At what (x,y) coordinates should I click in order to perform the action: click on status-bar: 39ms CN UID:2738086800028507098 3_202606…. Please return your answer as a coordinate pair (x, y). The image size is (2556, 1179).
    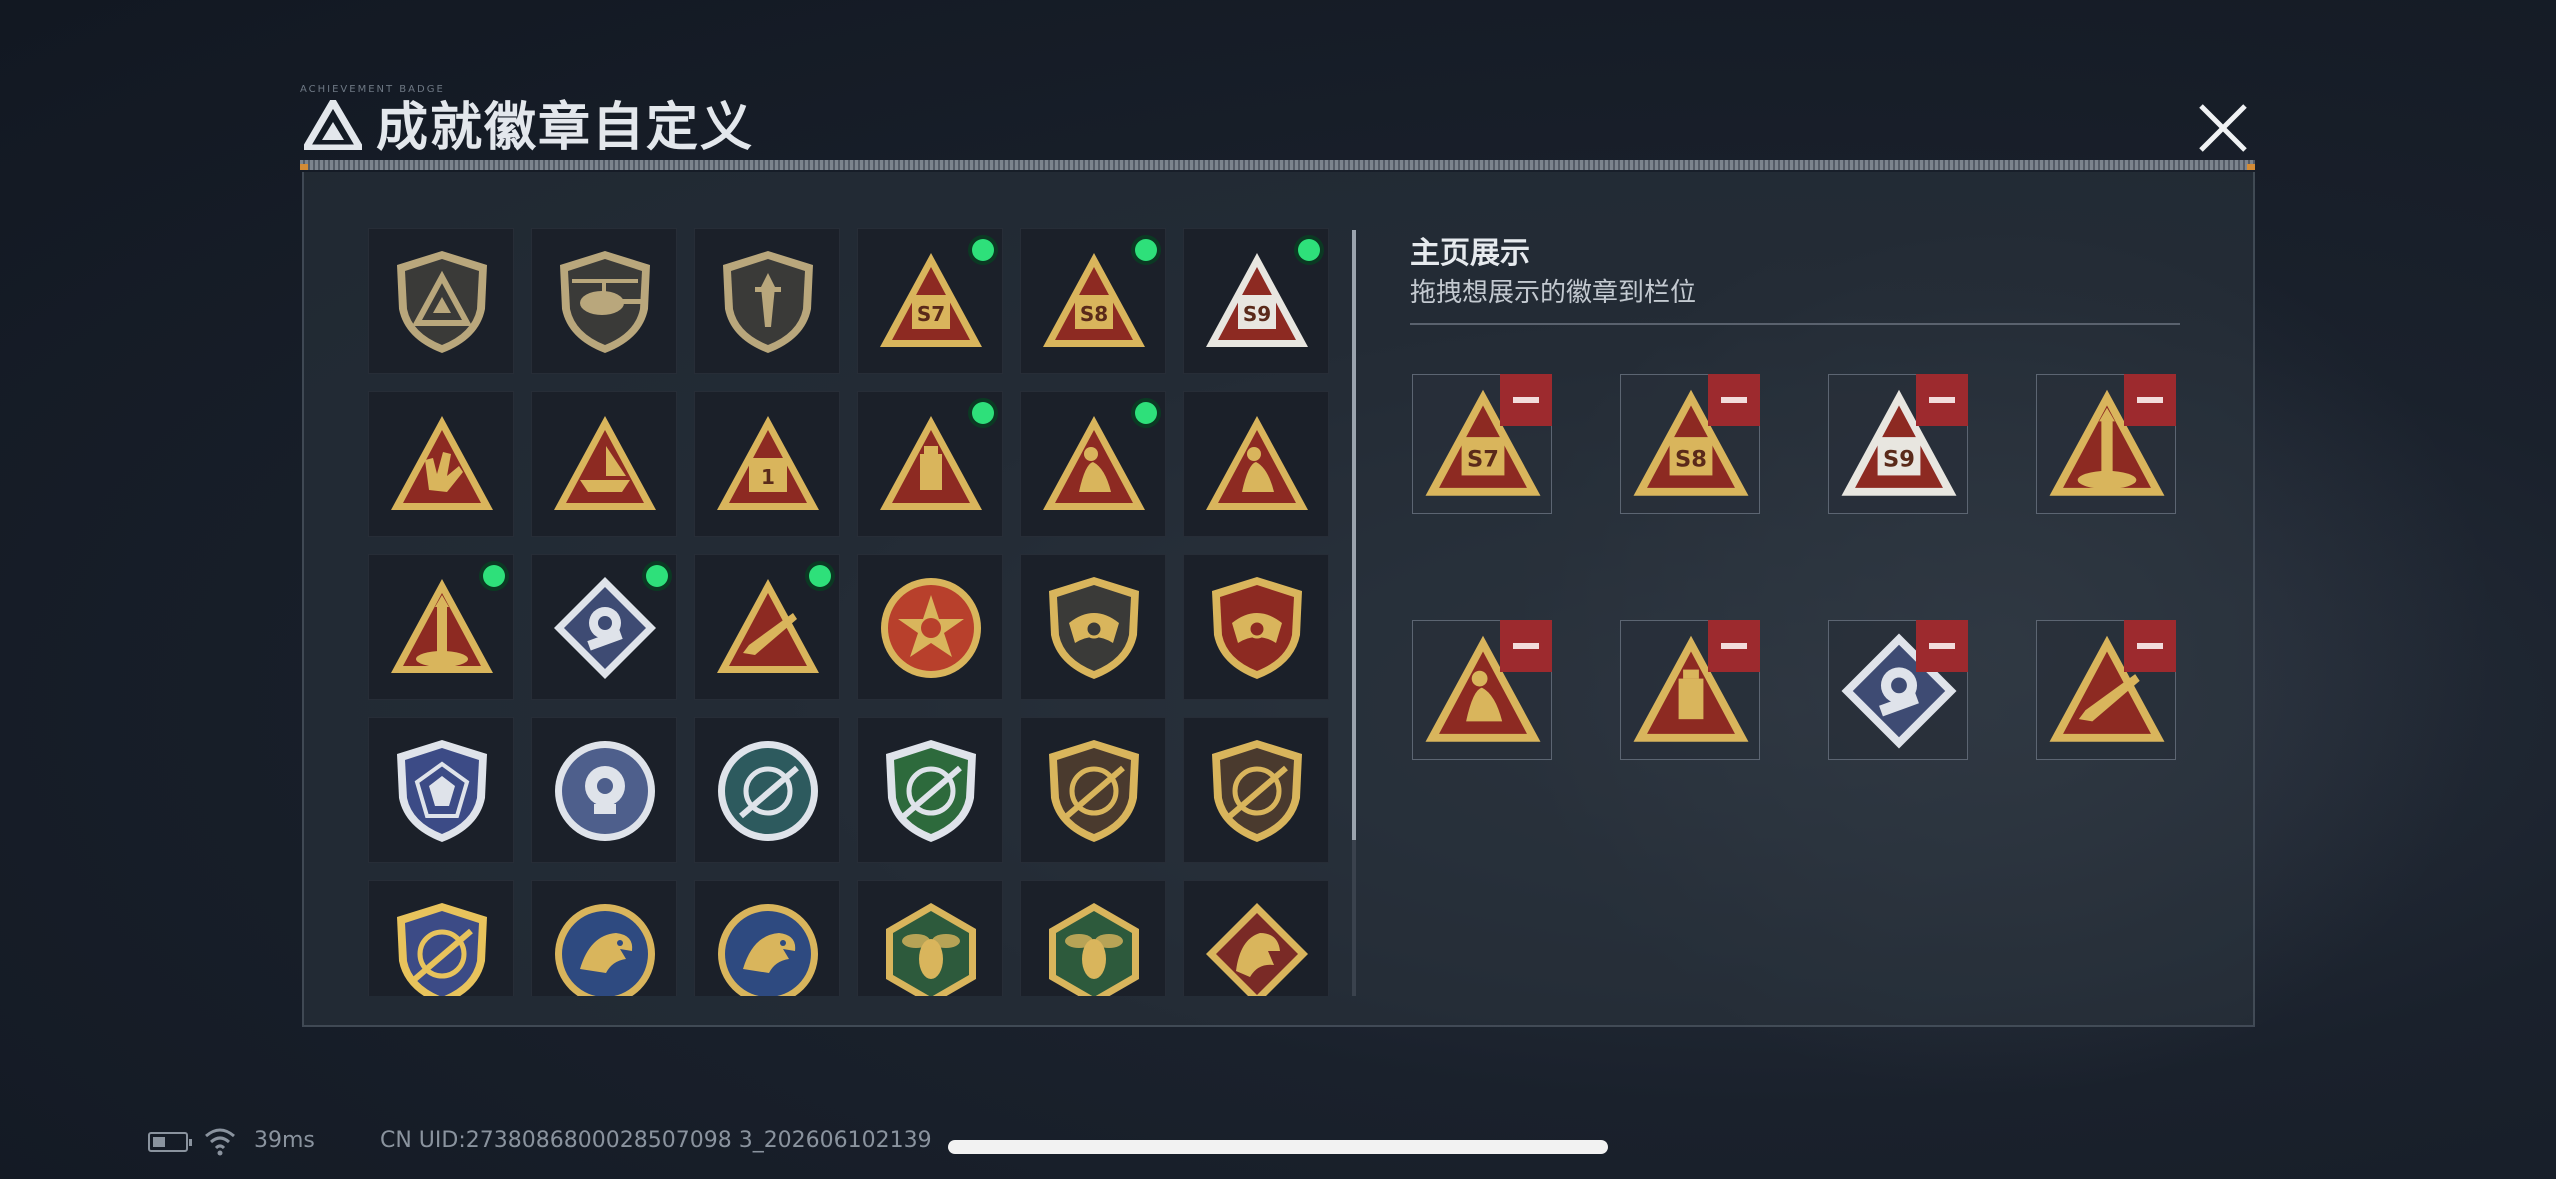
    Looking at the image, I should click on (598, 1146).